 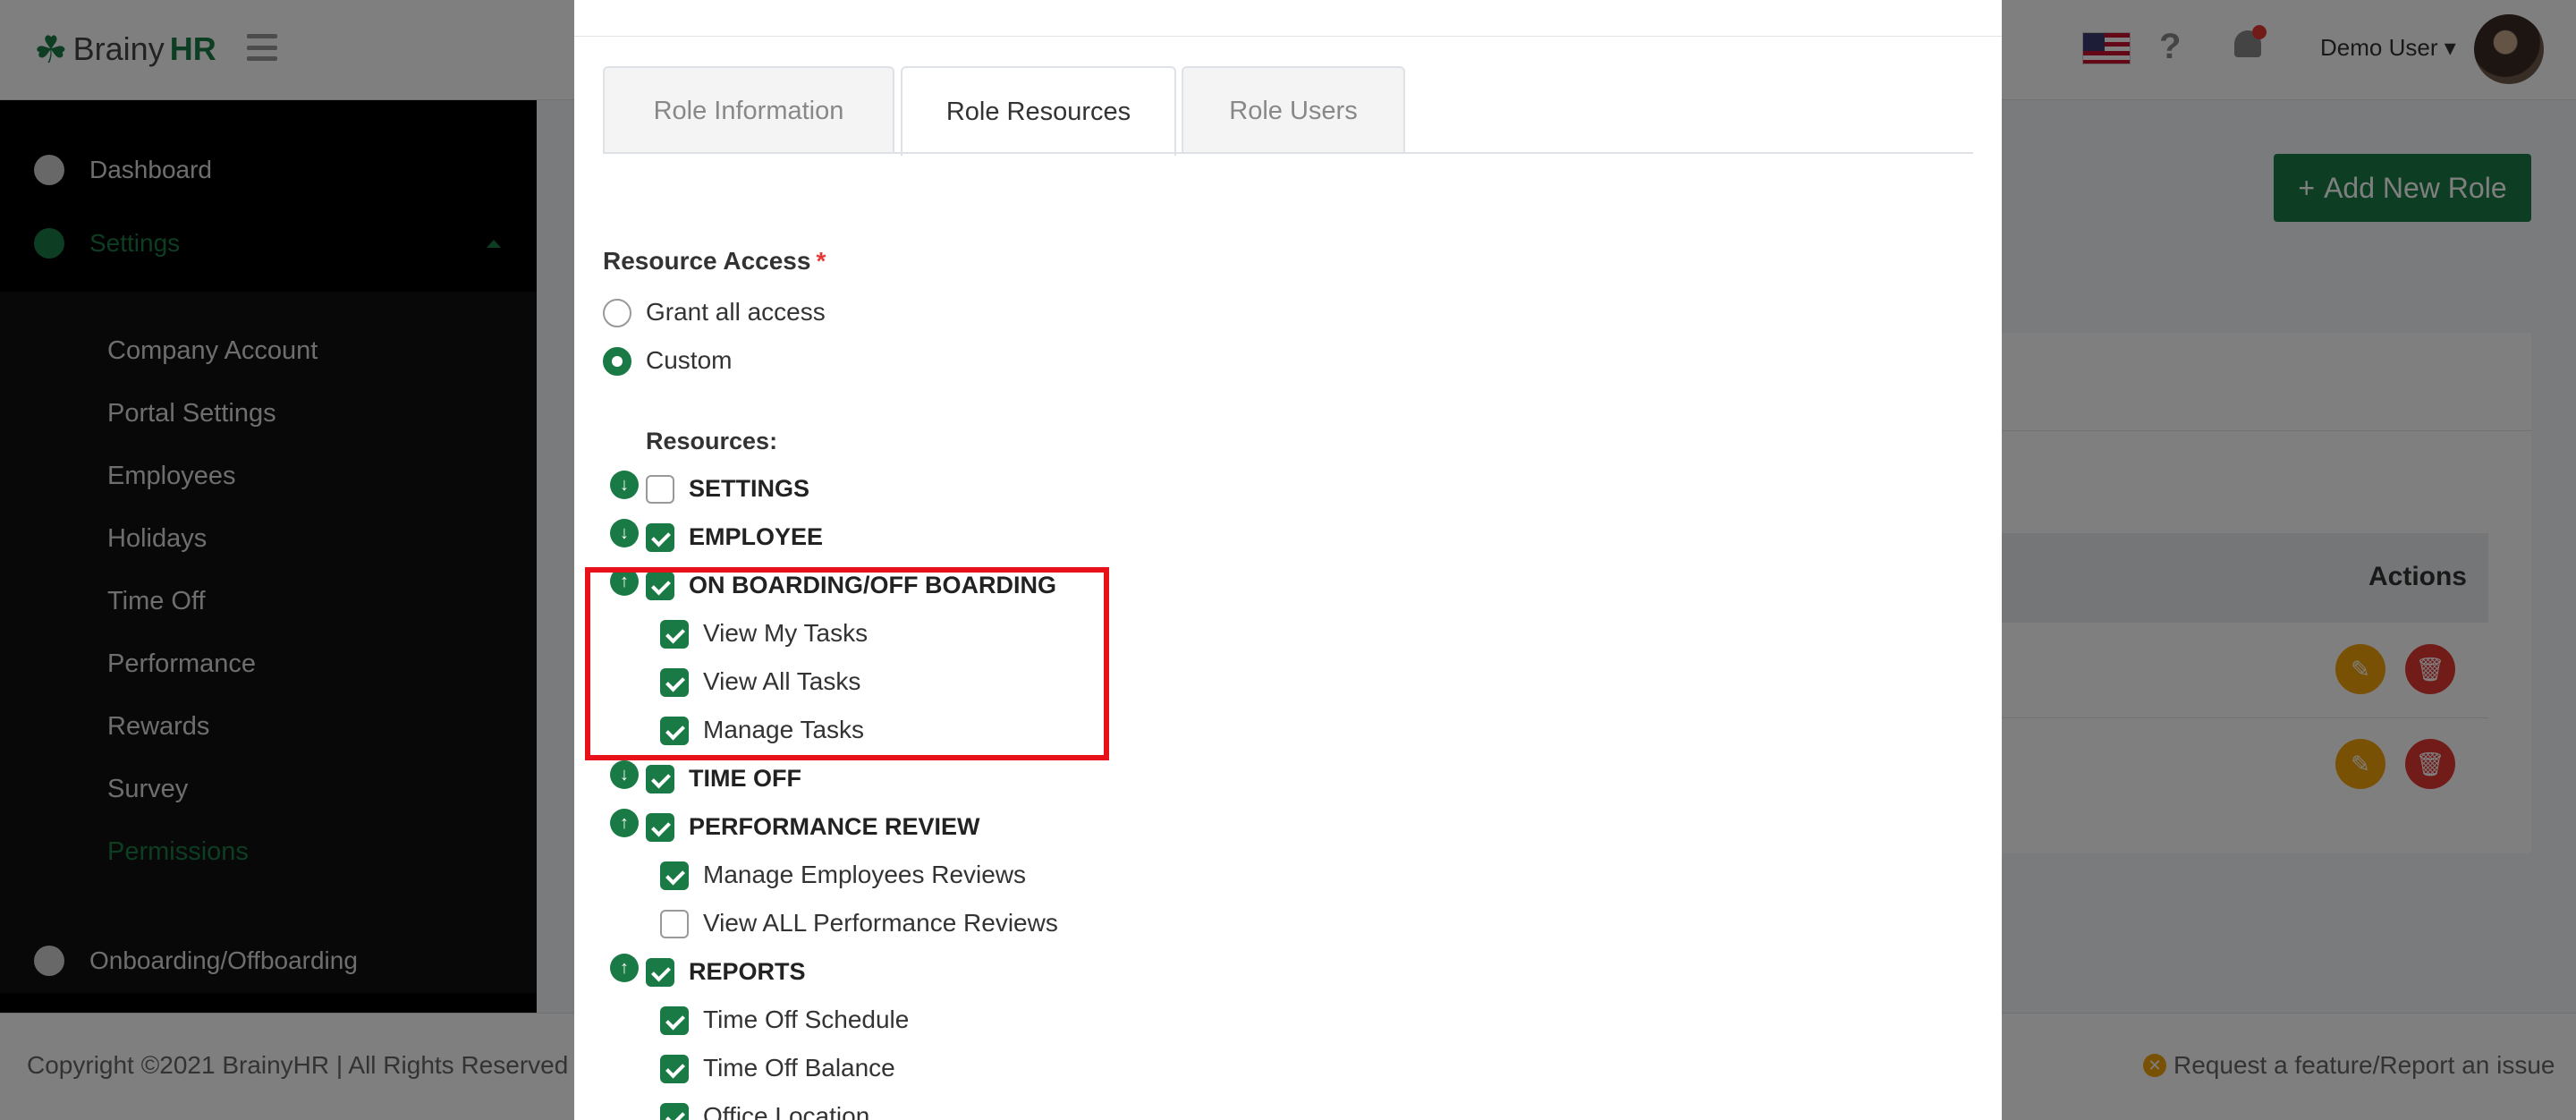 I want to click on reports-checkbox, so click(x=660, y=973).